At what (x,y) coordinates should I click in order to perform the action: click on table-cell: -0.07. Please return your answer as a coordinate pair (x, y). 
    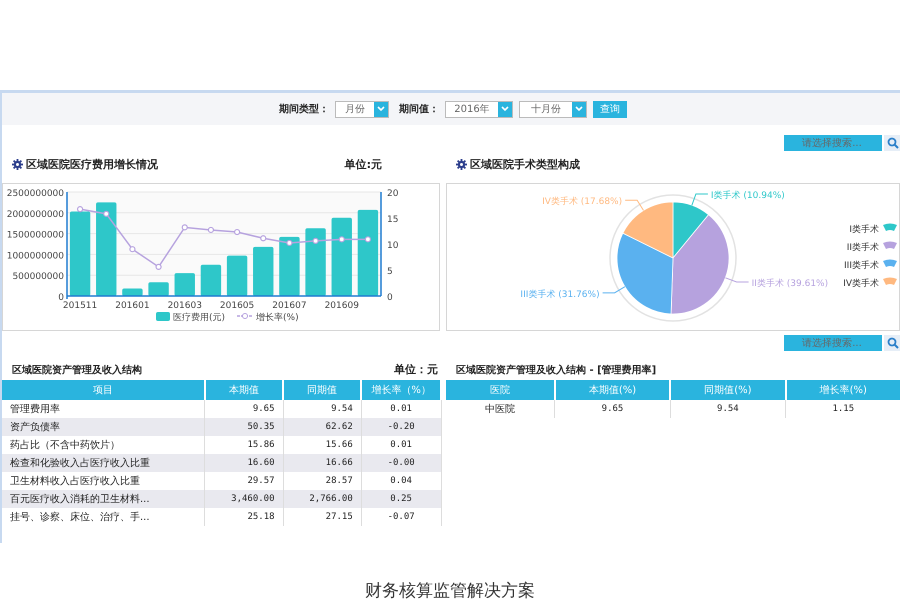
    Looking at the image, I should click on (401, 517).